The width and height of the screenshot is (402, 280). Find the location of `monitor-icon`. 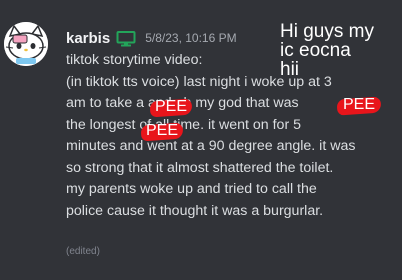

monitor-icon is located at coordinates (126, 39).